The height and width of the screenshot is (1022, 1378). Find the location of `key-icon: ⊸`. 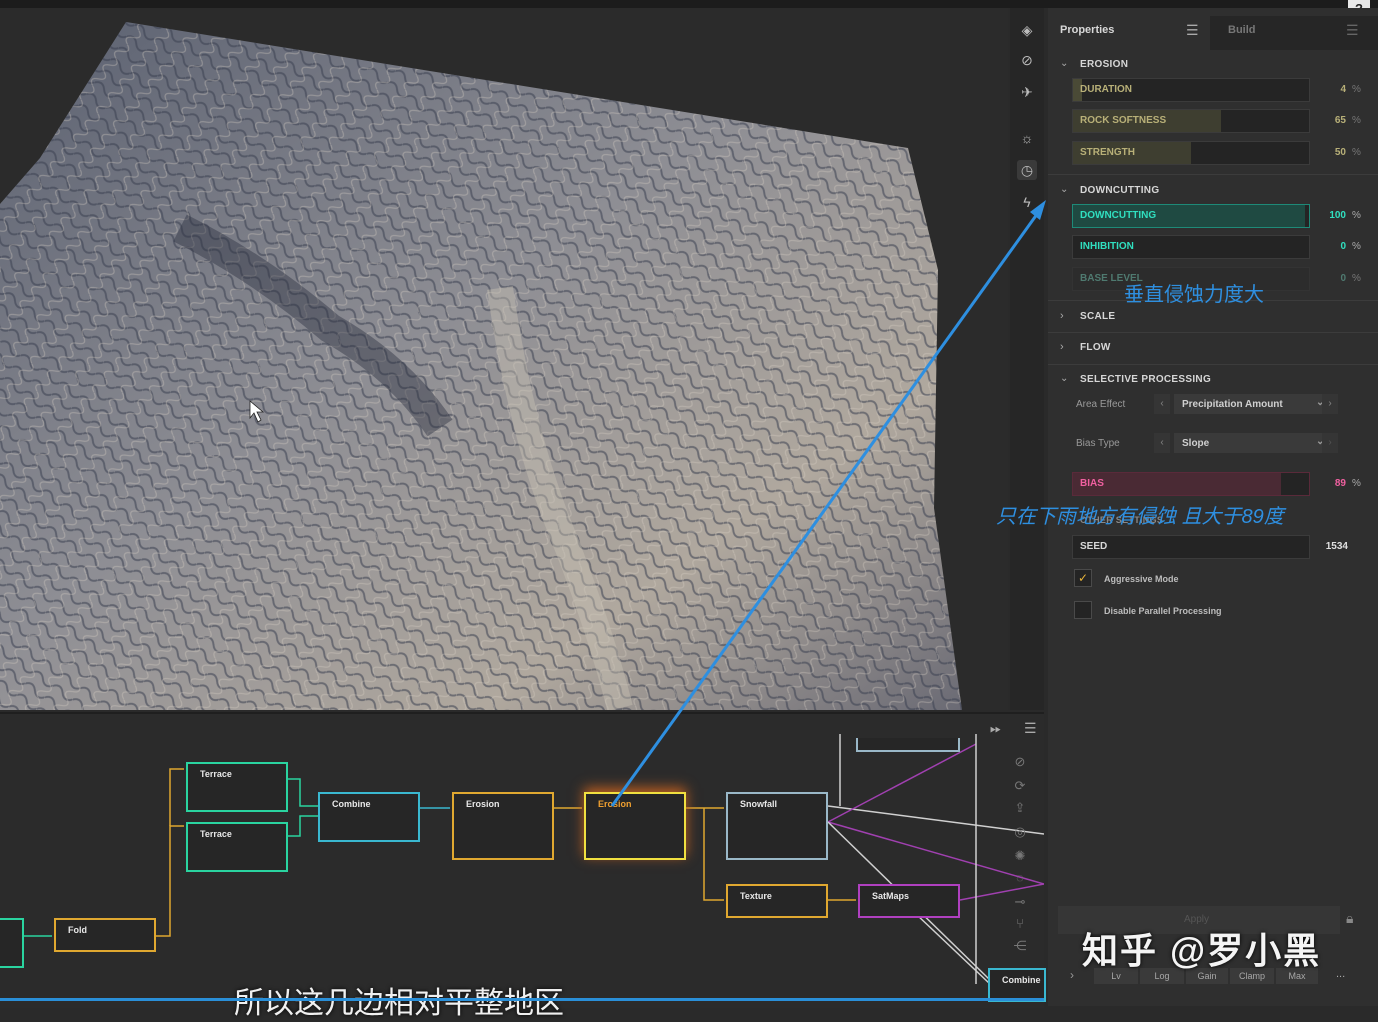

key-icon: ⊸ is located at coordinates (1020, 902).